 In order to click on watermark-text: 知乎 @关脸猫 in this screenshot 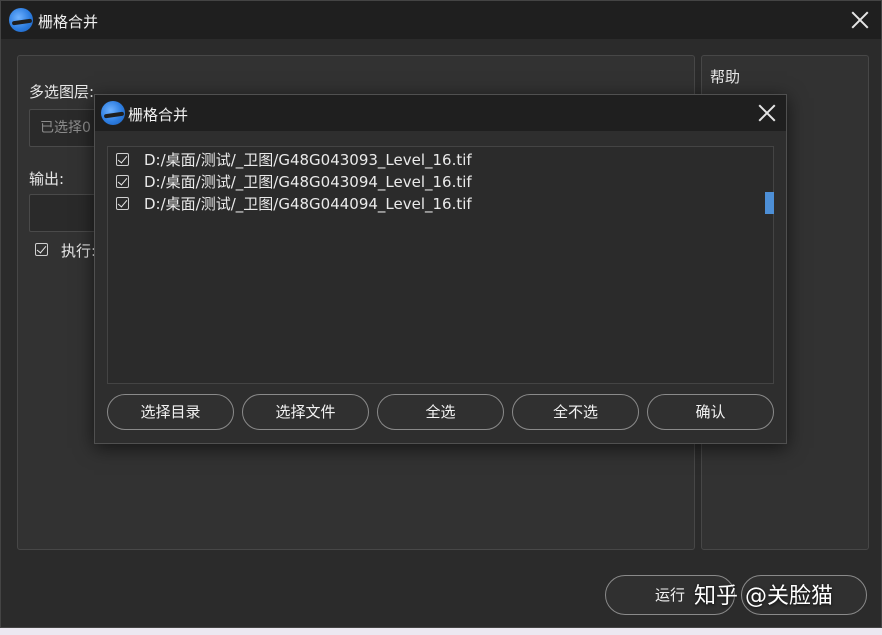, I will do `click(763, 596)`.